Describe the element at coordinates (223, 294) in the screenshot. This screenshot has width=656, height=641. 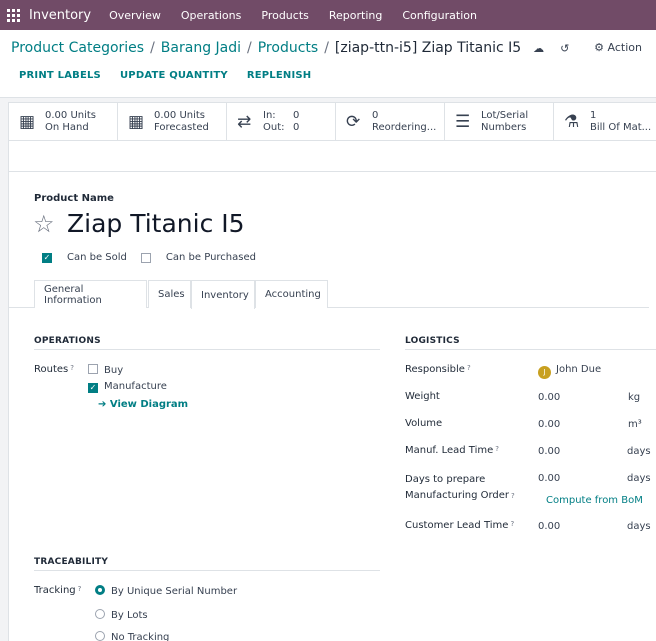
I see `tab-inventory: Inventory` at that location.